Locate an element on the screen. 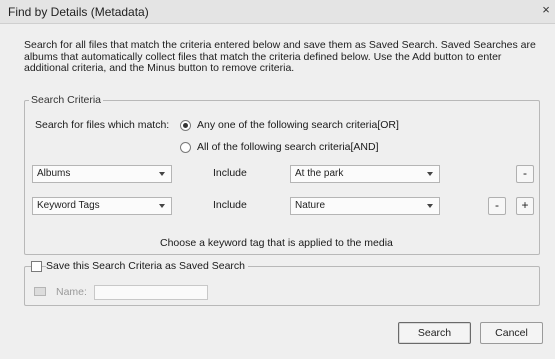  name-label: Name: is located at coordinates (71, 292).